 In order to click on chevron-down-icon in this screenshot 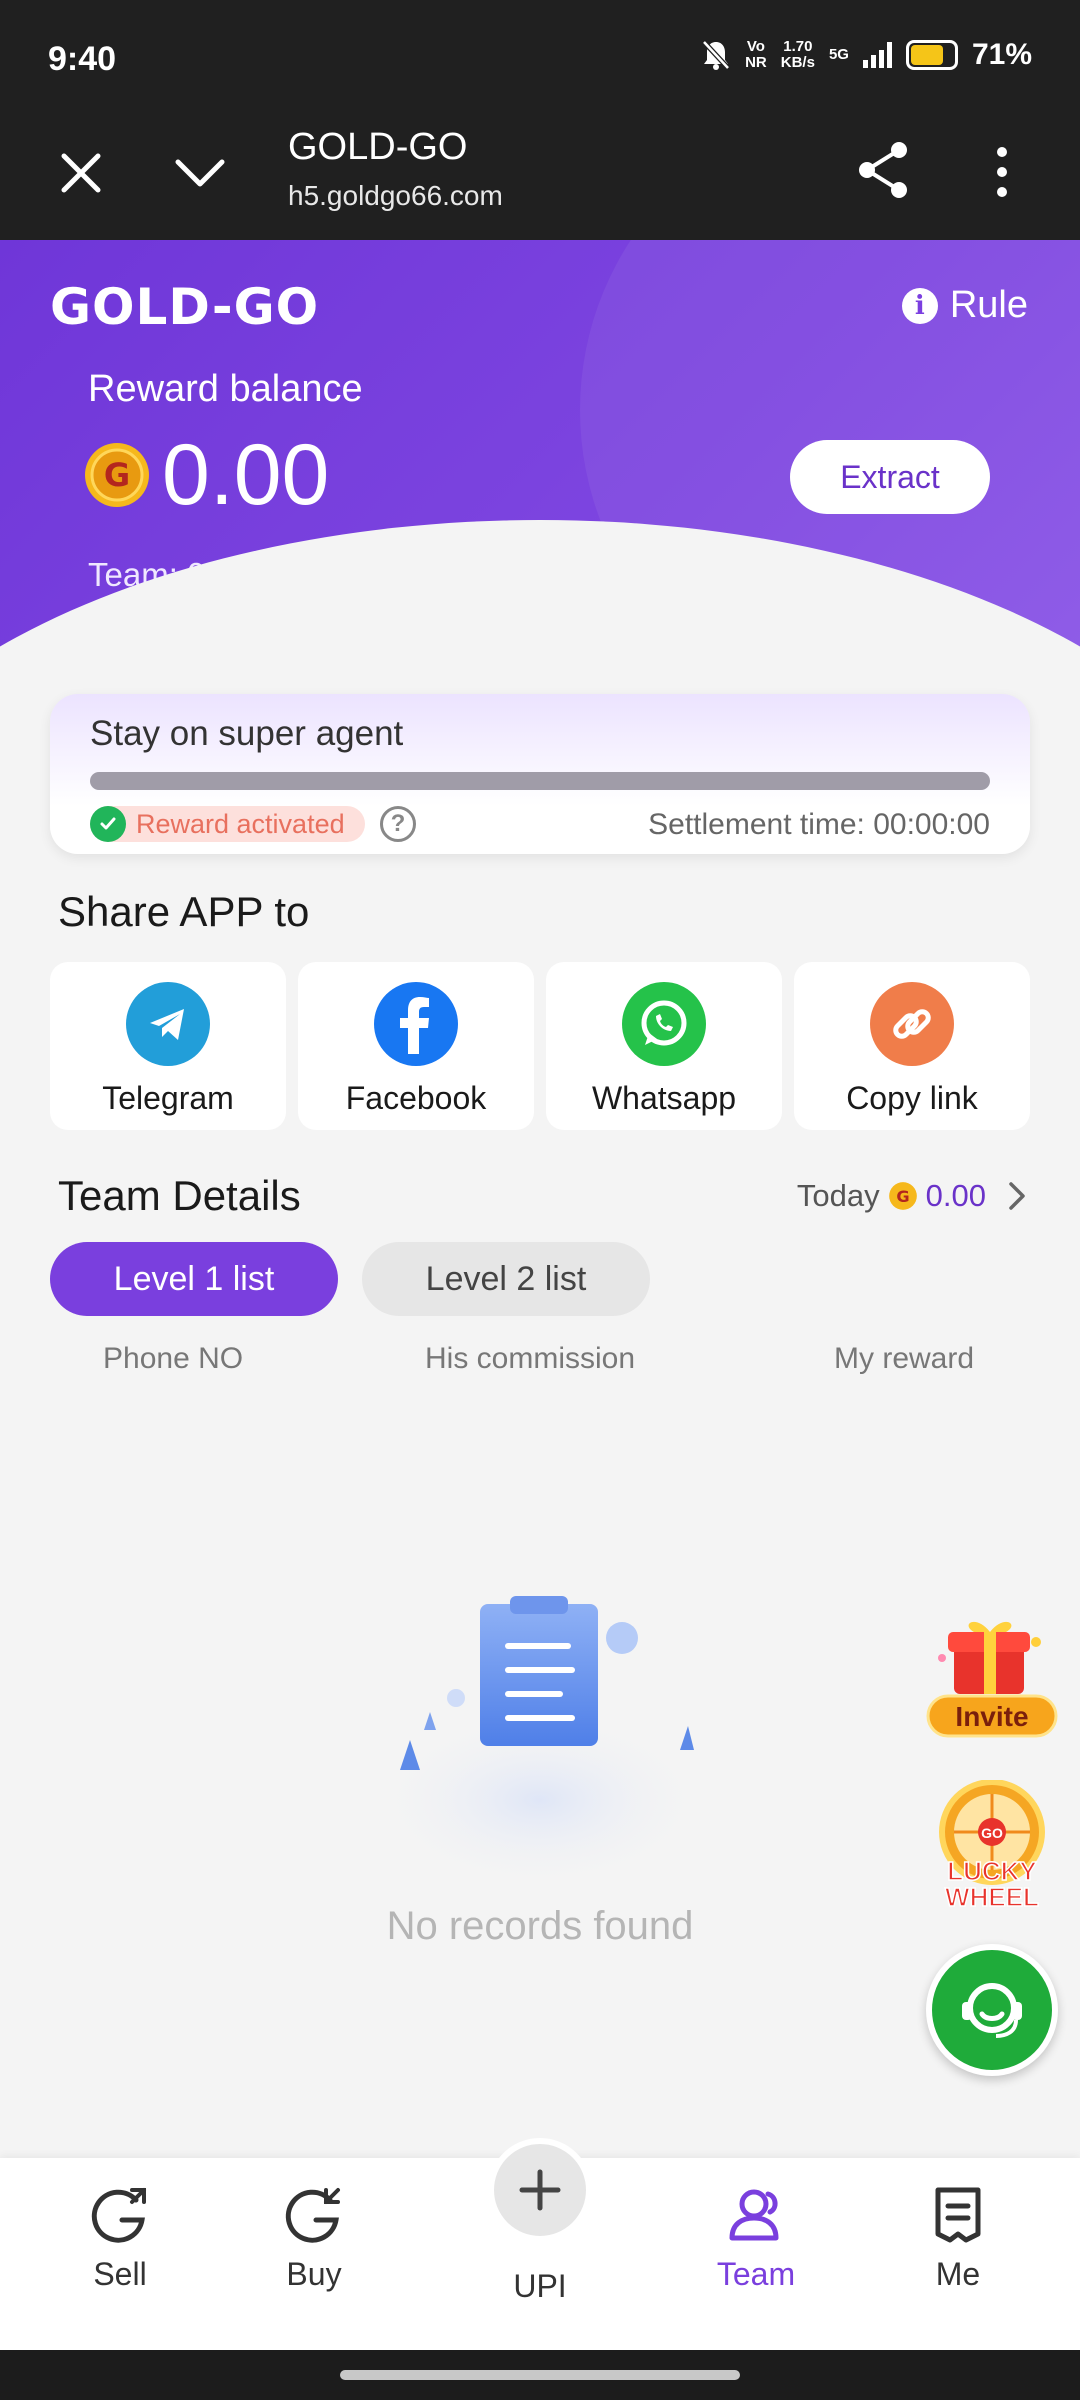, I will do `click(200, 173)`.